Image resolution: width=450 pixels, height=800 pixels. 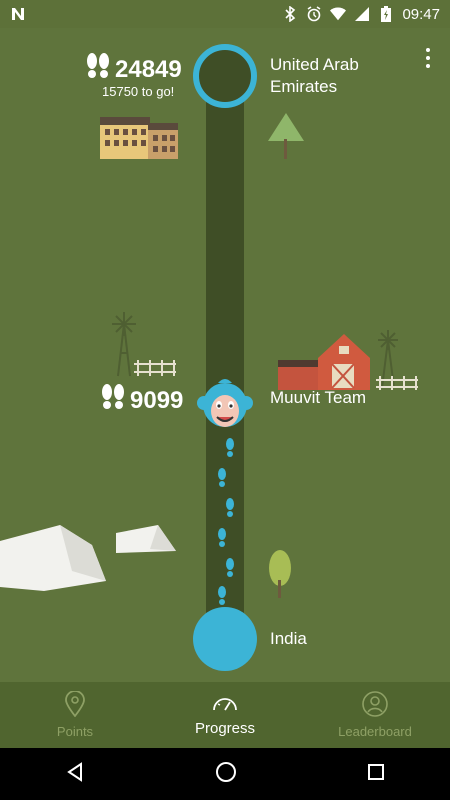 What do you see at coordinates (375, 705) in the screenshot?
I see `user-icon` at bounding box center [375, 705].